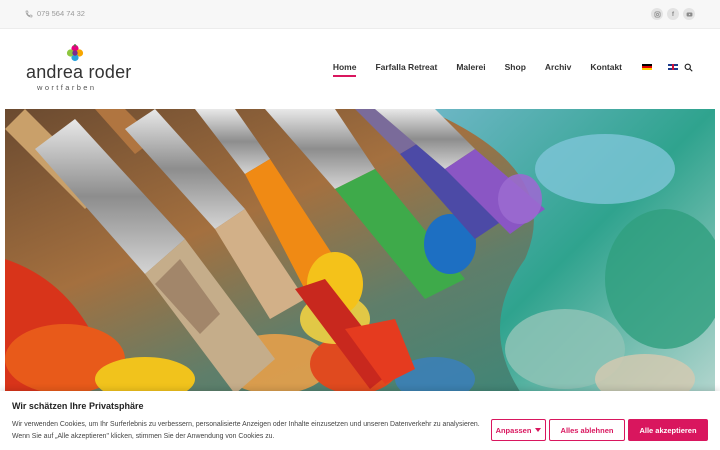  I want to click on top-bar: 079 564 74 32 f, so click(360, 14).